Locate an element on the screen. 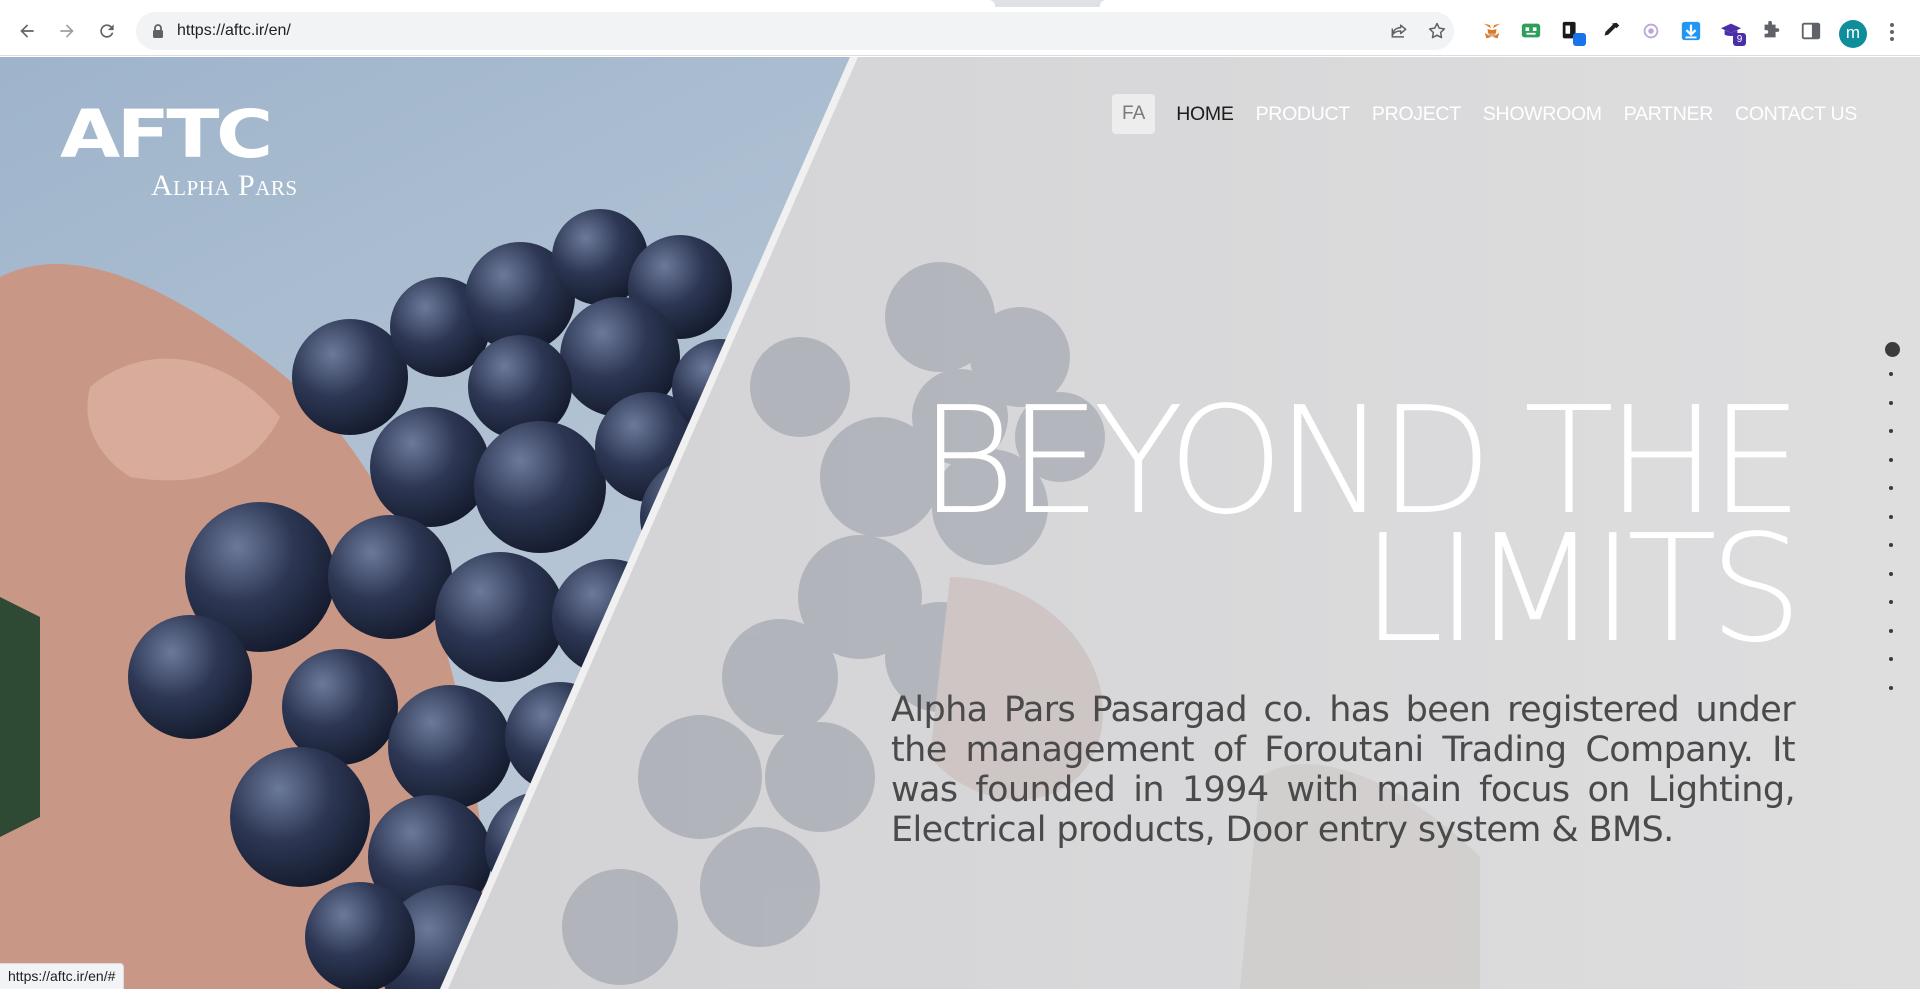  arrow-right-icon is located at coordinates (67, 31).